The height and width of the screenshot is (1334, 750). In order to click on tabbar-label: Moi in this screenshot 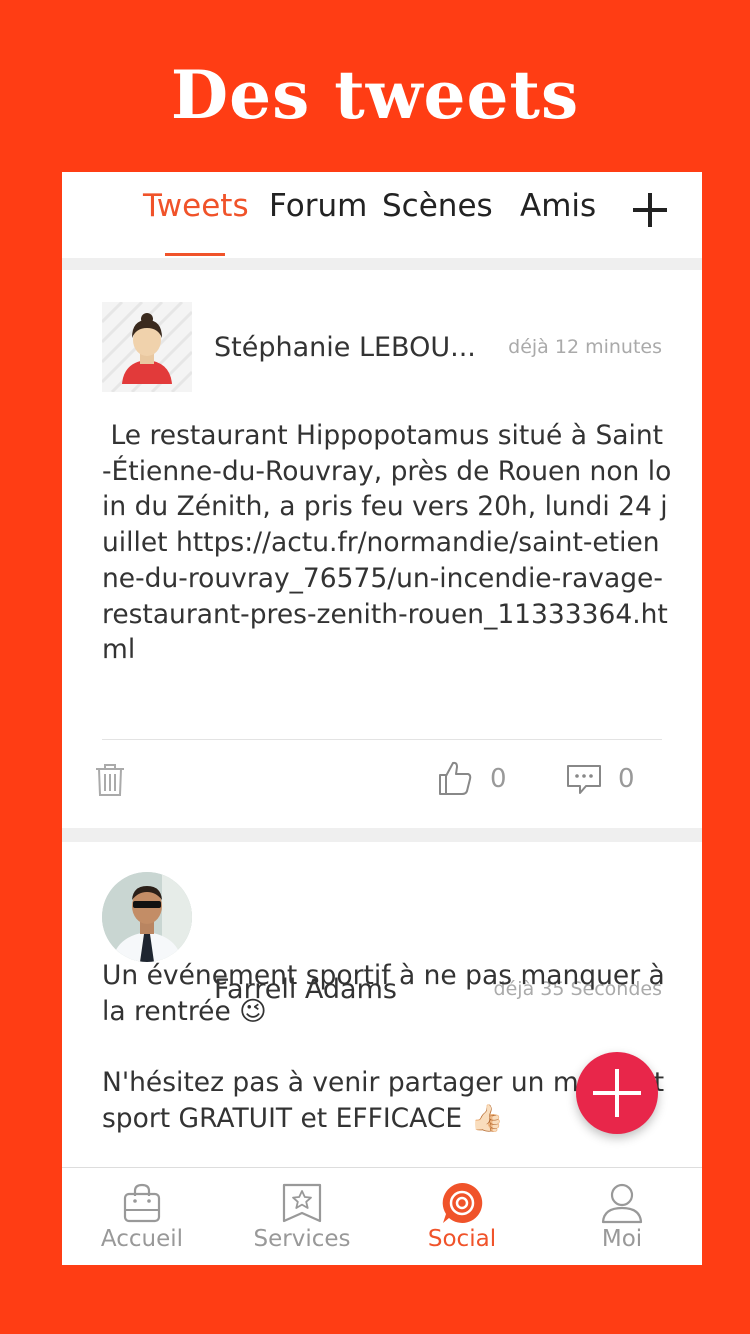, I will do `click(622, 1239)`.